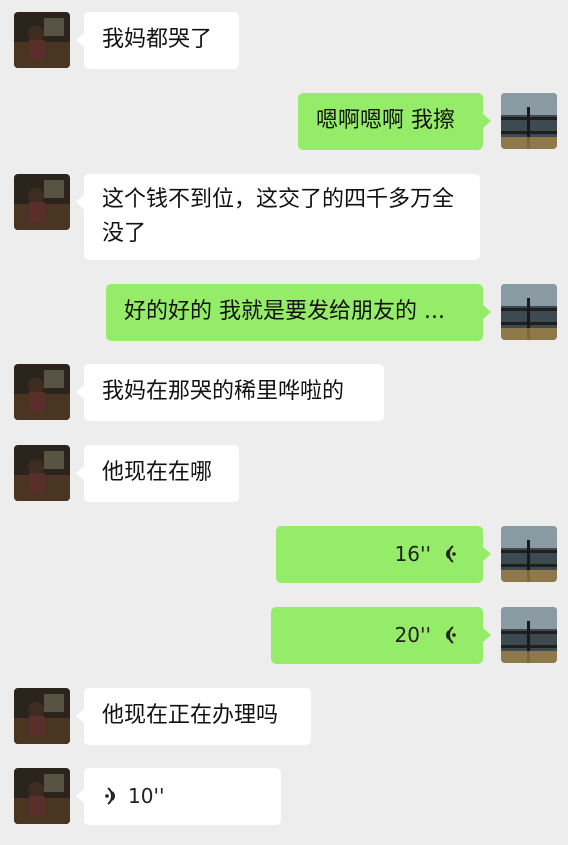 The width and height of the screenshot is (568, 845). I want to click on voice-duration: 10'', so click(146, 796).